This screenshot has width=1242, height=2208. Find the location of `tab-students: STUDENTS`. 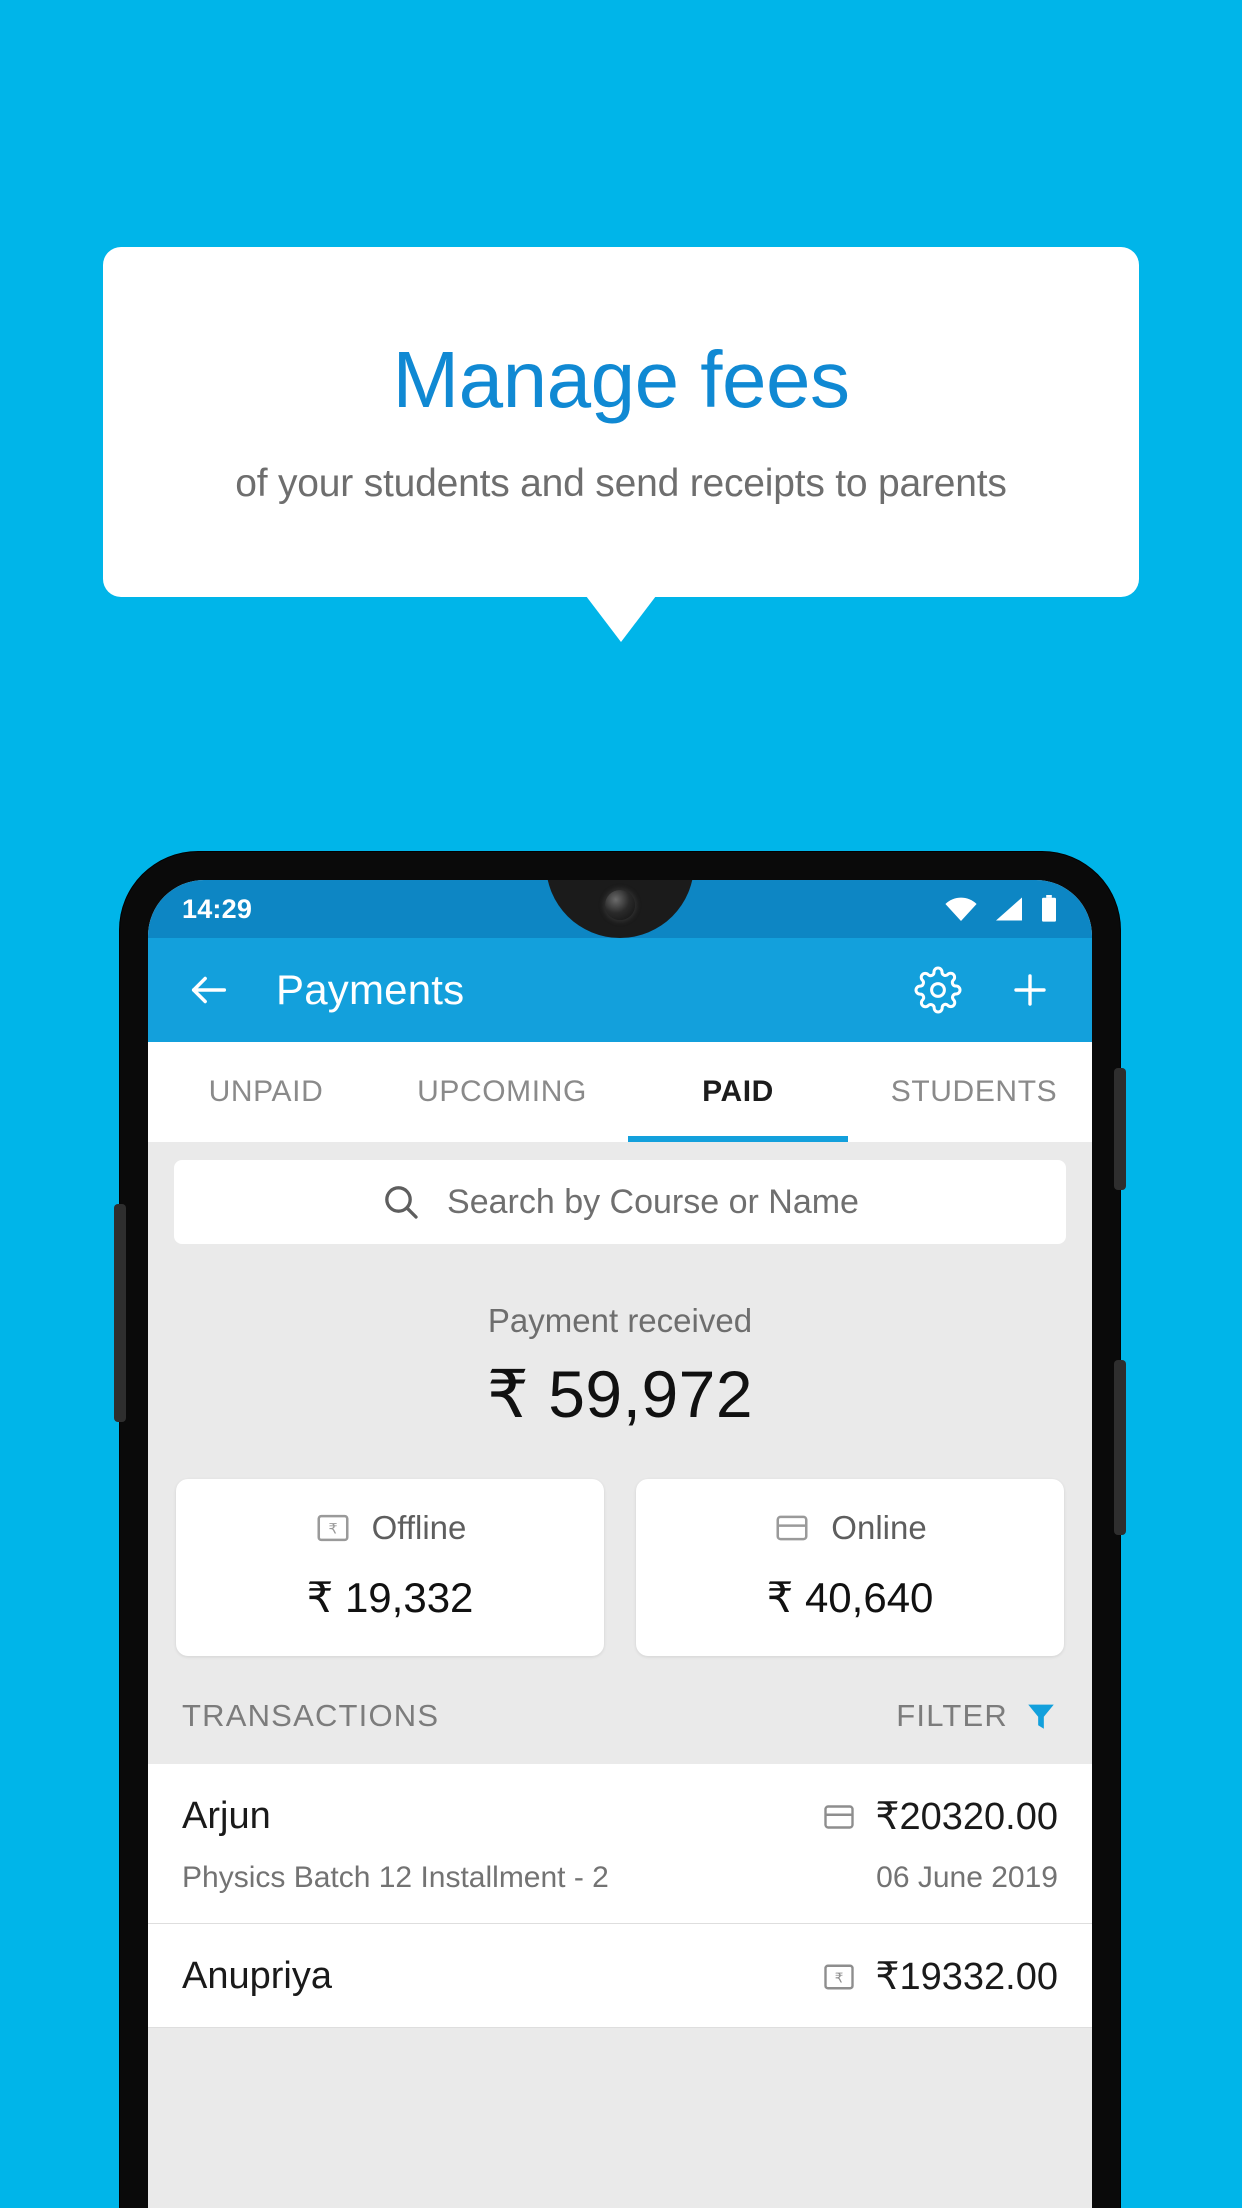

tab-students: STUDENTS is located at coordinates (974, 1092).